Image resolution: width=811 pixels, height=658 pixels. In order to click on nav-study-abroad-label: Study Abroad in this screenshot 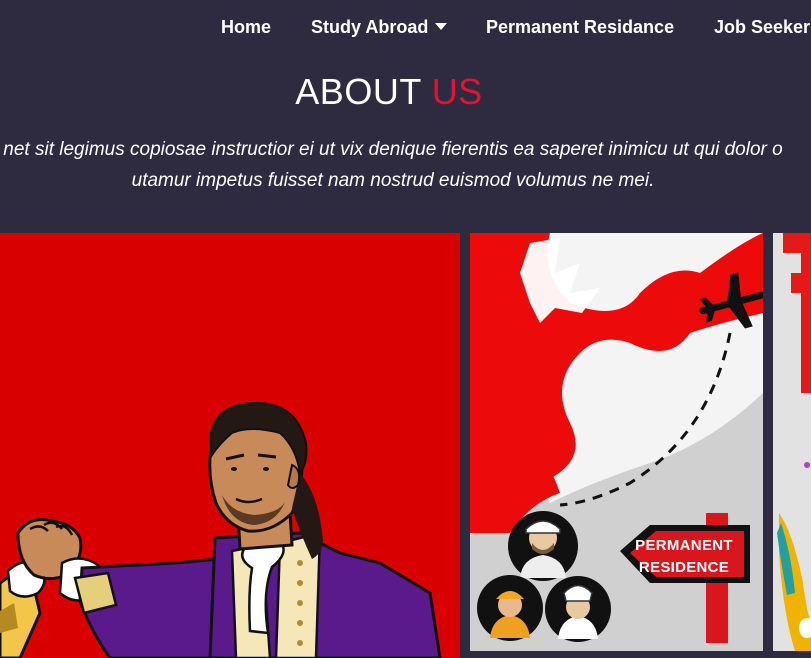, I will do `click(370, 27)`.